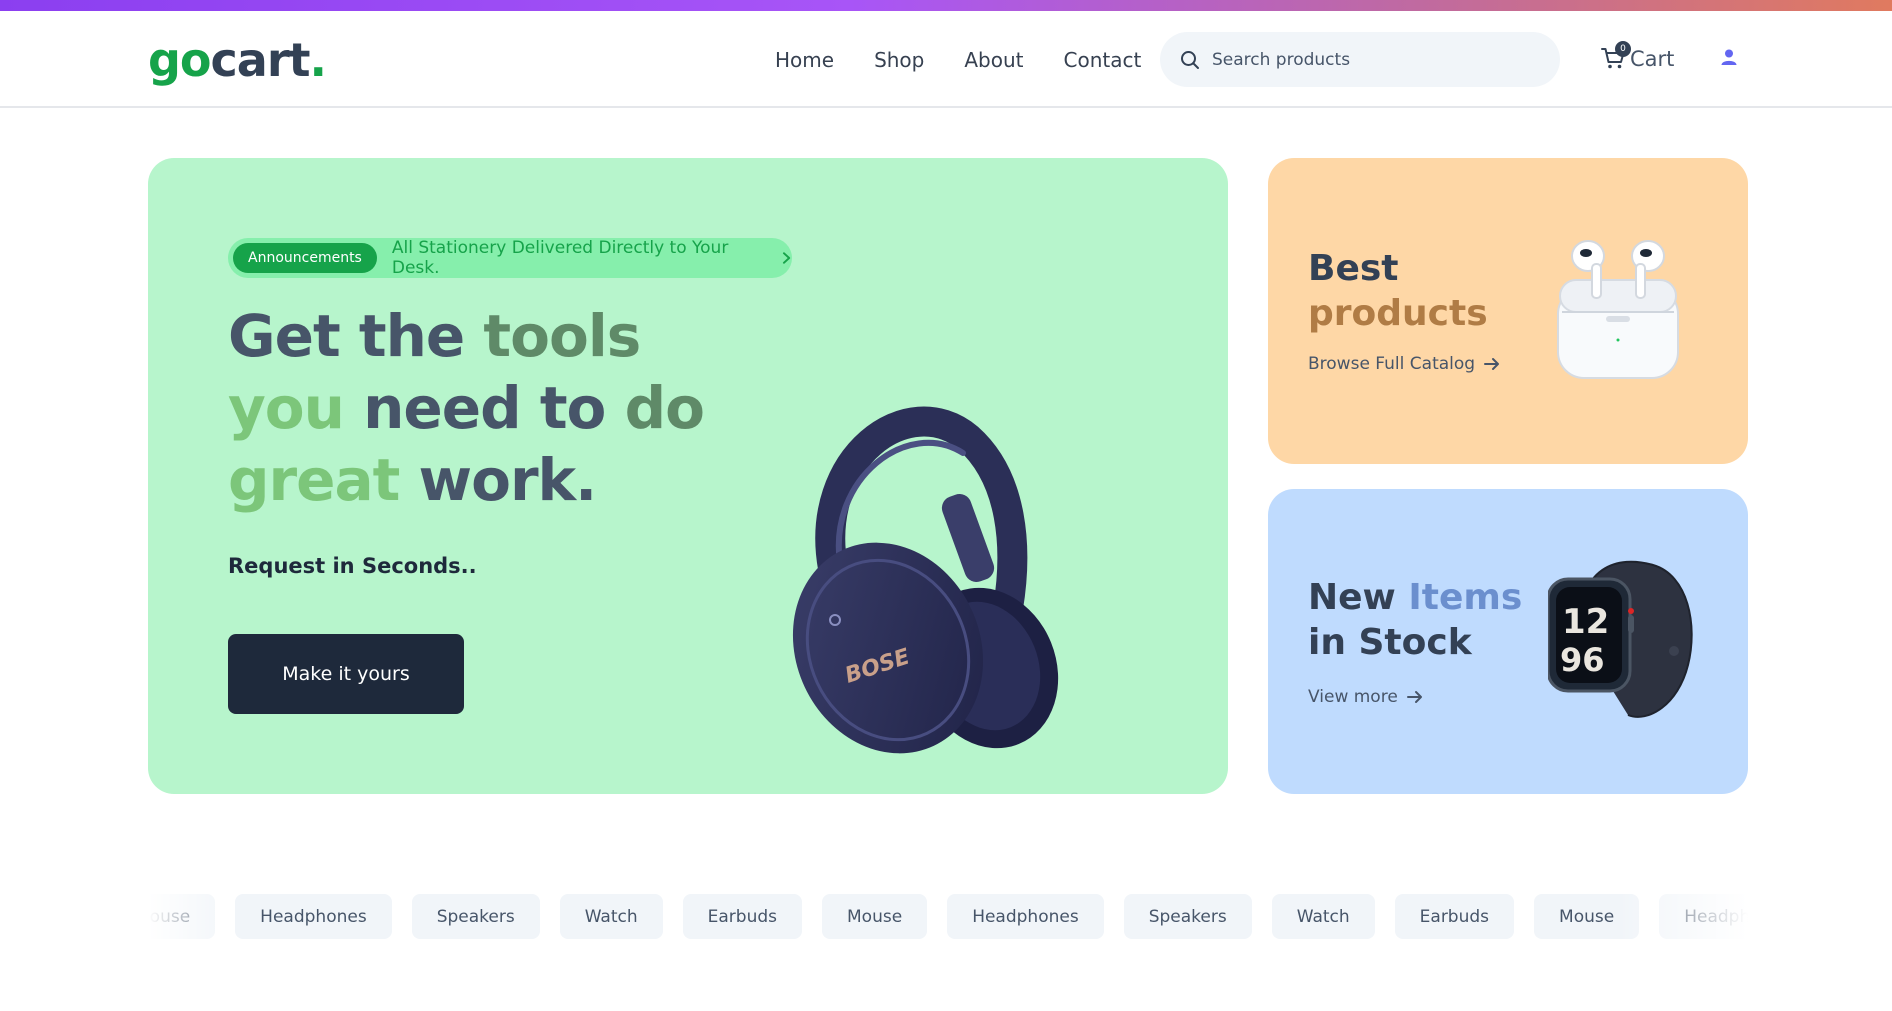 The width and height of the screenshot is (1892, 1011). What do you see at coordinates (804, 60) in the screenshot?
I see `nav-home: Home` at bounding box center [804, 60].